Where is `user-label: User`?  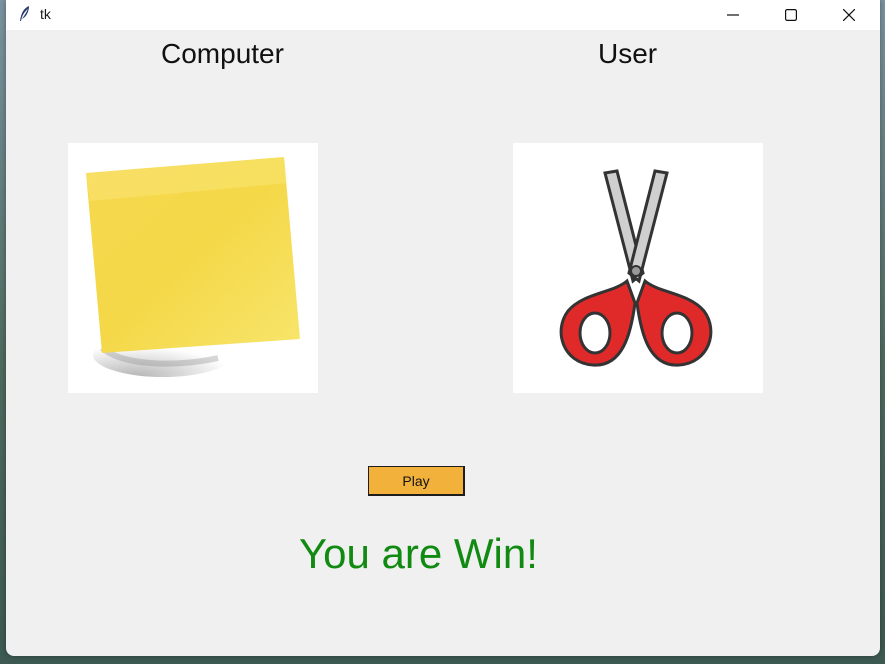 user-label: User is located at coordinates (628, 53).